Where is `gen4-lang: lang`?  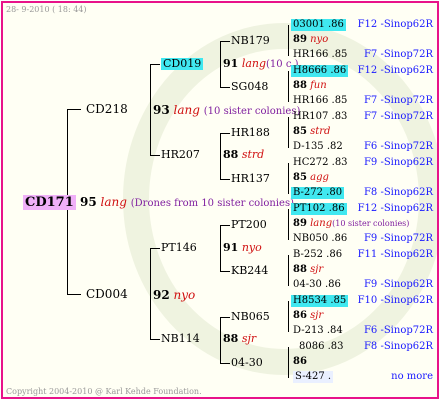 gen4-lang: lang is located at coordinates (321, 223).